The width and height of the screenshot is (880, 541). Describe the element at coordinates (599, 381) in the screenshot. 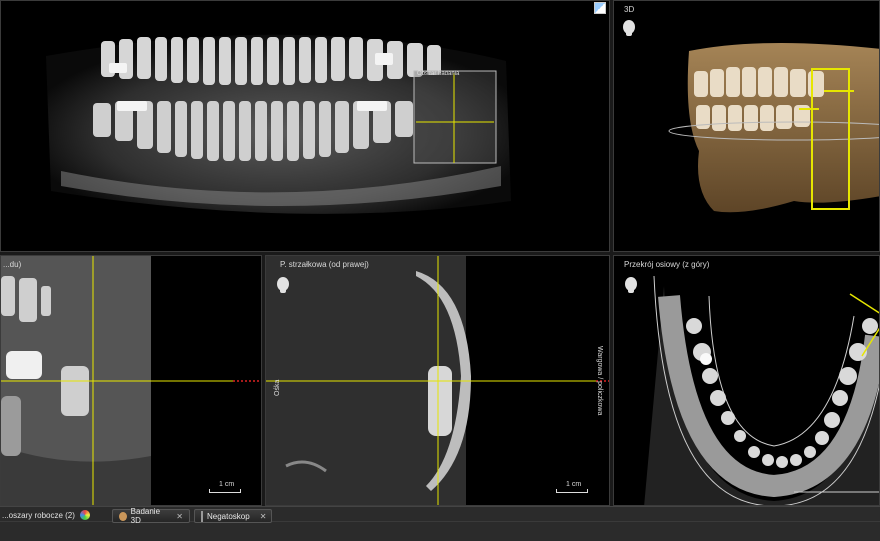

I see `side-label-right: Wargowa / policzkowa` at that location.